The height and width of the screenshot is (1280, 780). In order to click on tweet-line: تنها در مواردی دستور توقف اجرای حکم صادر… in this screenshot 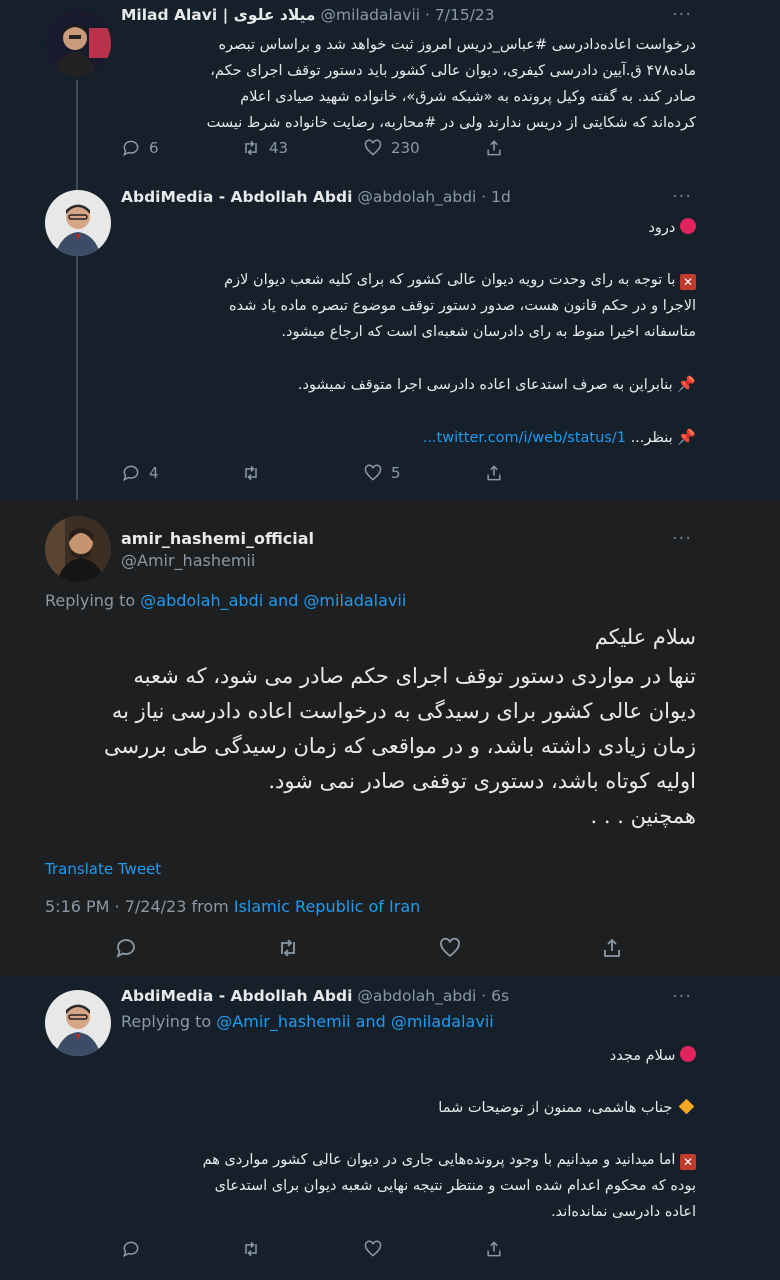, I will do `click(414, 676)`.